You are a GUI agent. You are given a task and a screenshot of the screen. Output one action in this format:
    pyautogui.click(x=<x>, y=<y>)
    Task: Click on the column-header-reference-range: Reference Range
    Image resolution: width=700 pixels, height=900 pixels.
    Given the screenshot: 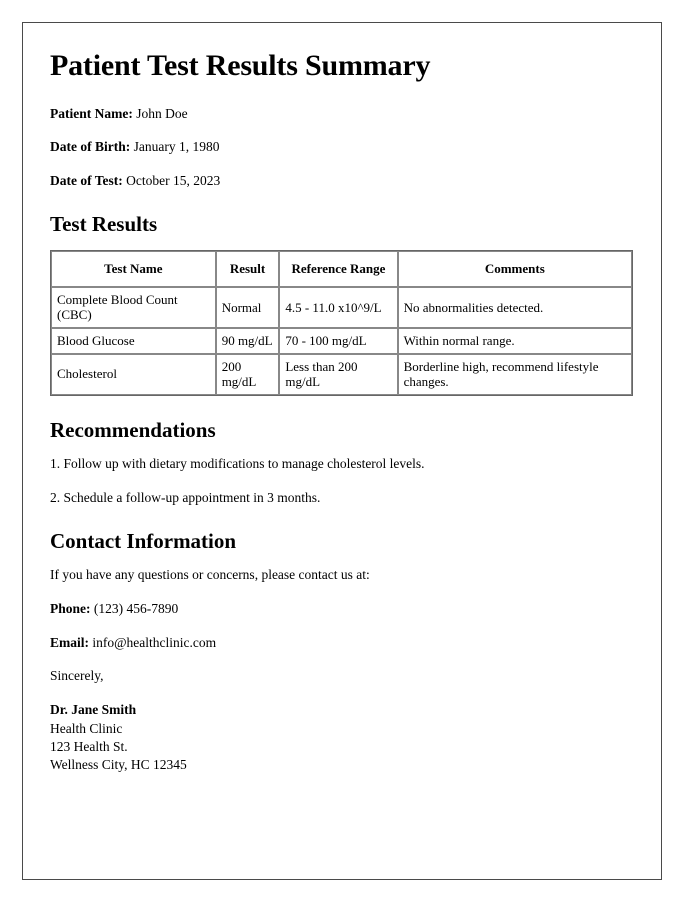 What is the action you would take?
    pyautogui.click(x=338, y=269)
    